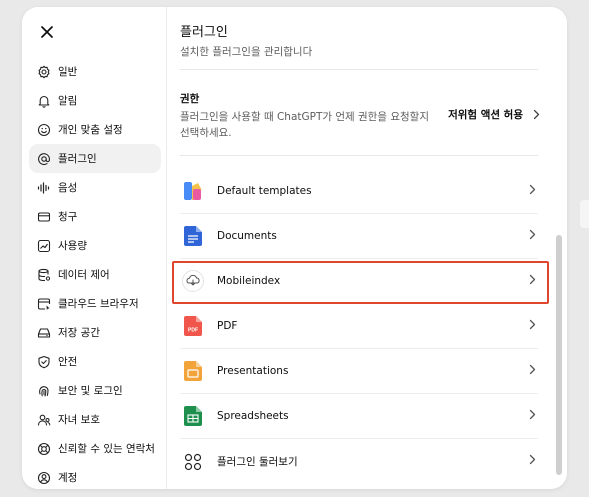 Image resolution: width=589 pixels, height=497 pixels. I want to click on mobileindex-icon, so click(193, 281).